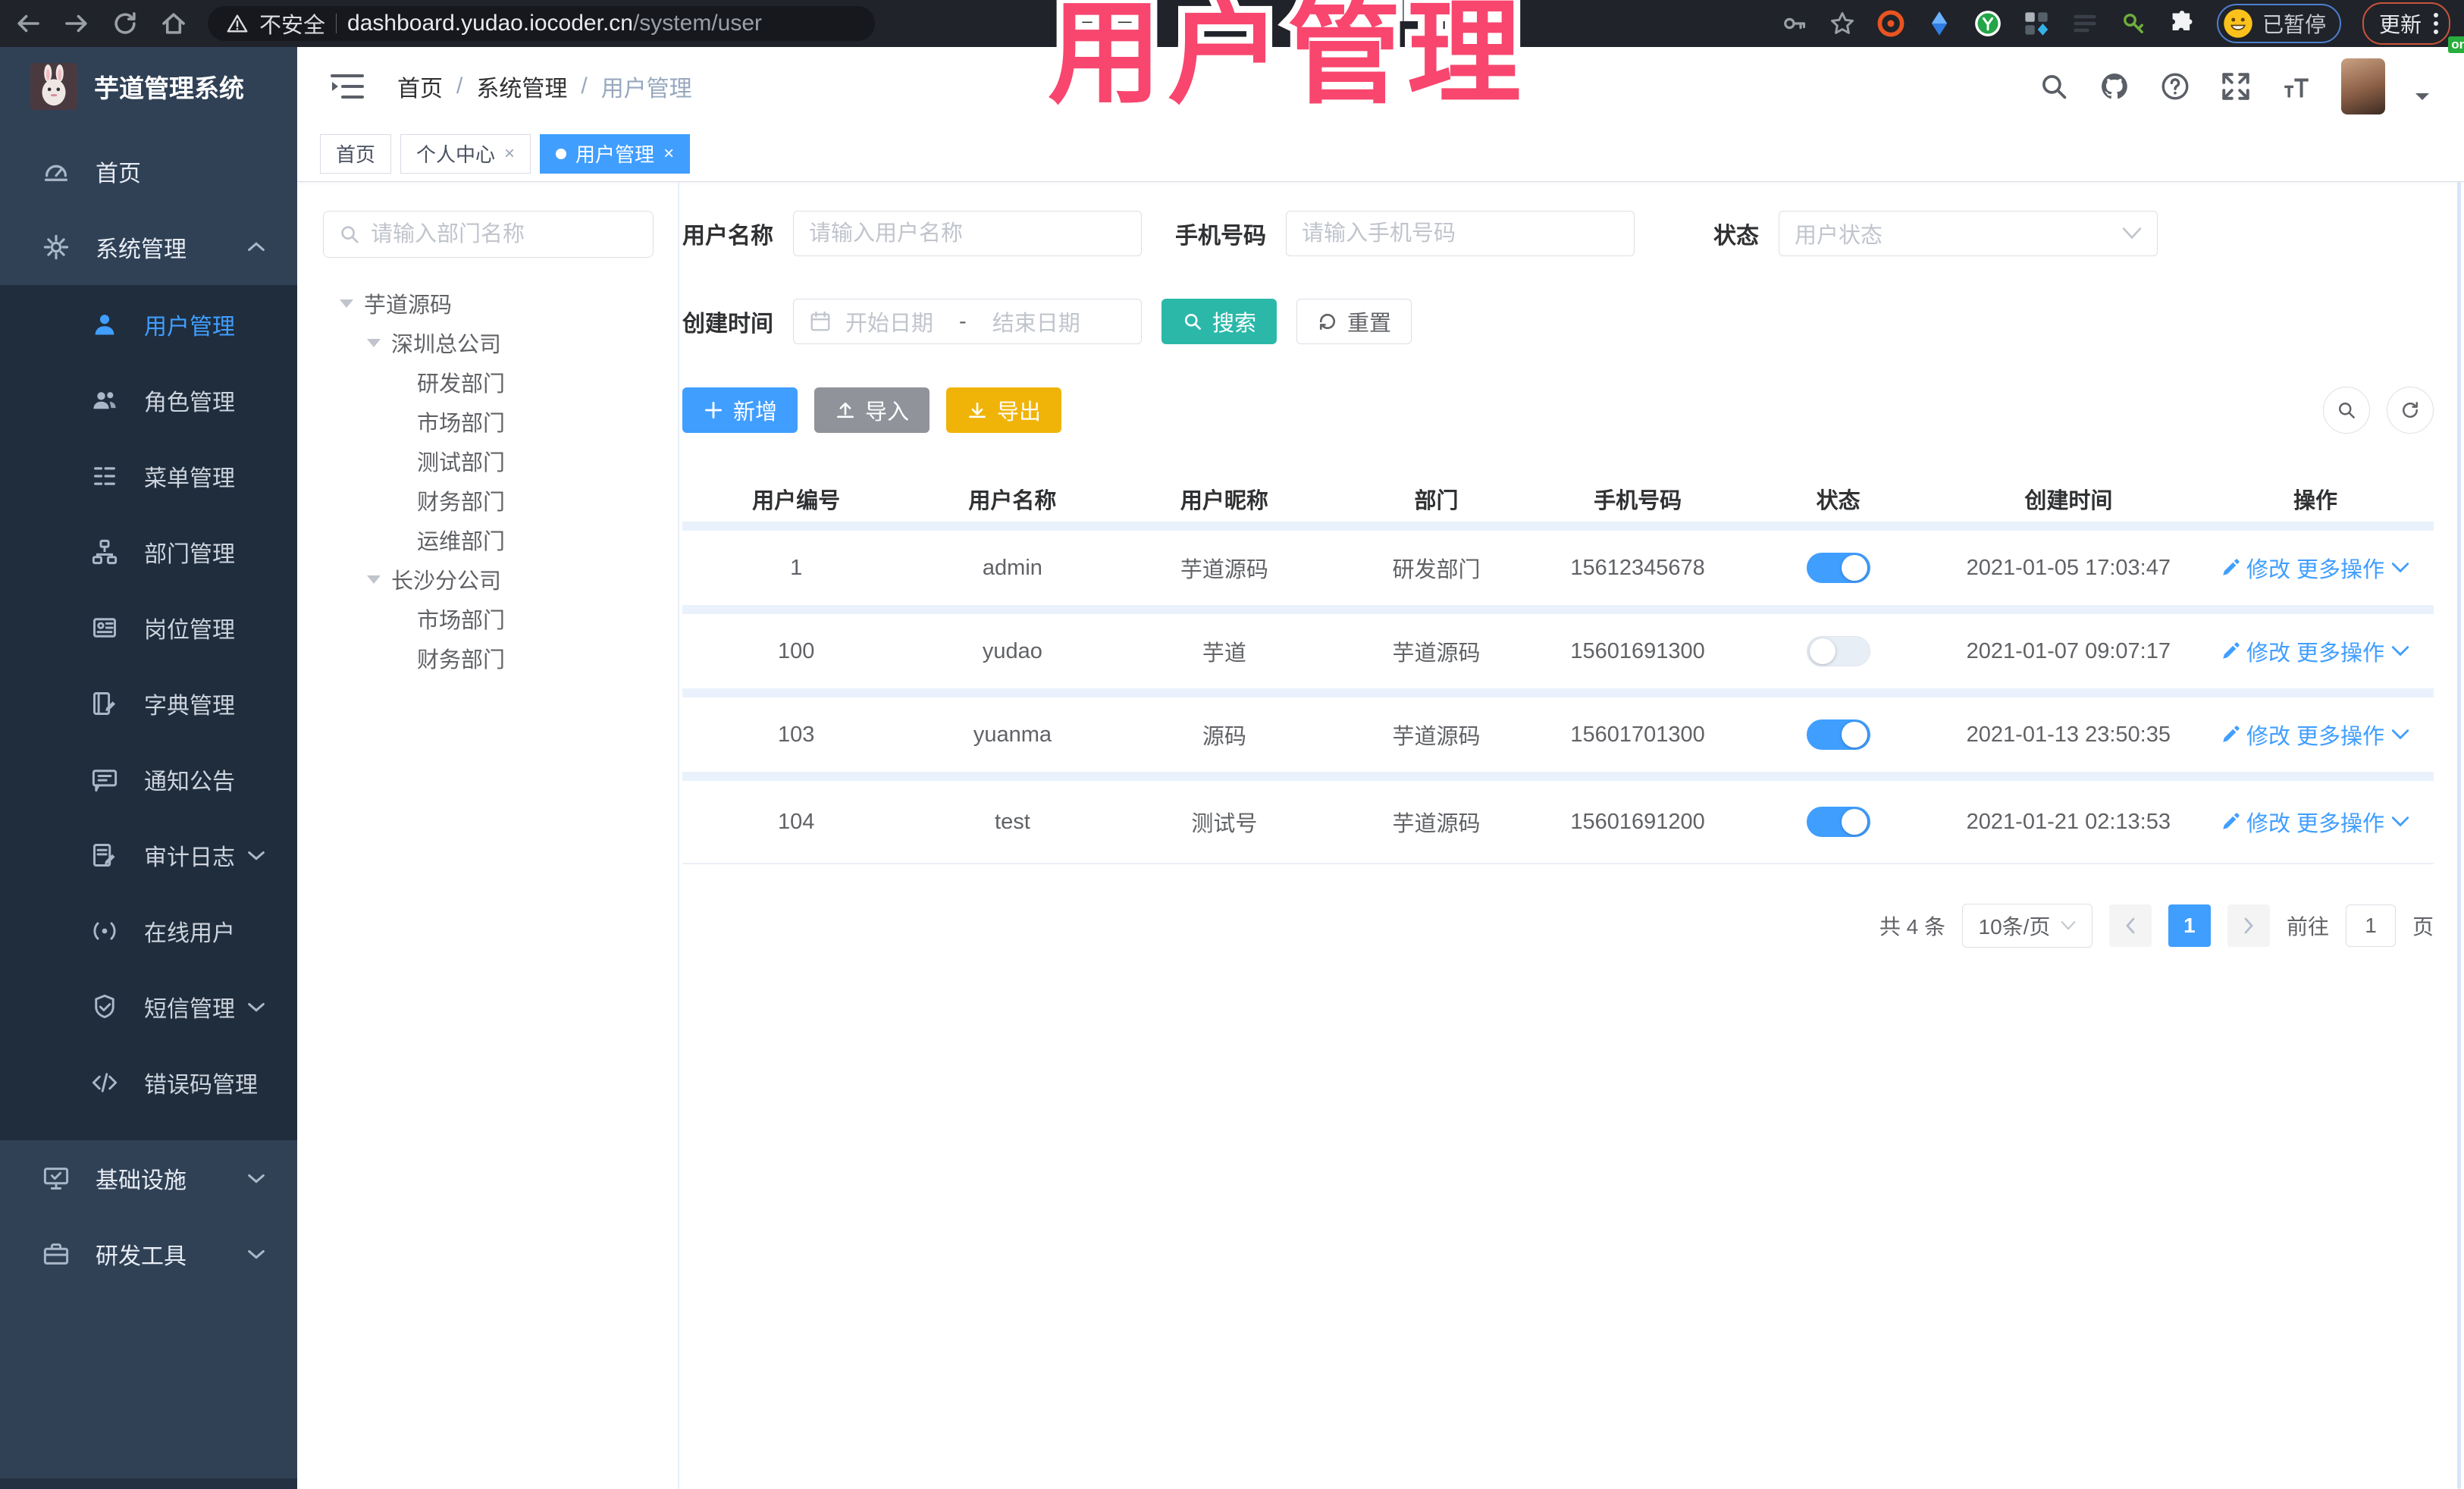 The height and width of the screenshot is (1489, 2464). What do you see at coordinates (465, 154) in the screenshot?
I see `tab-profile: 个人中心 ×` at bounding box center [465, 154].